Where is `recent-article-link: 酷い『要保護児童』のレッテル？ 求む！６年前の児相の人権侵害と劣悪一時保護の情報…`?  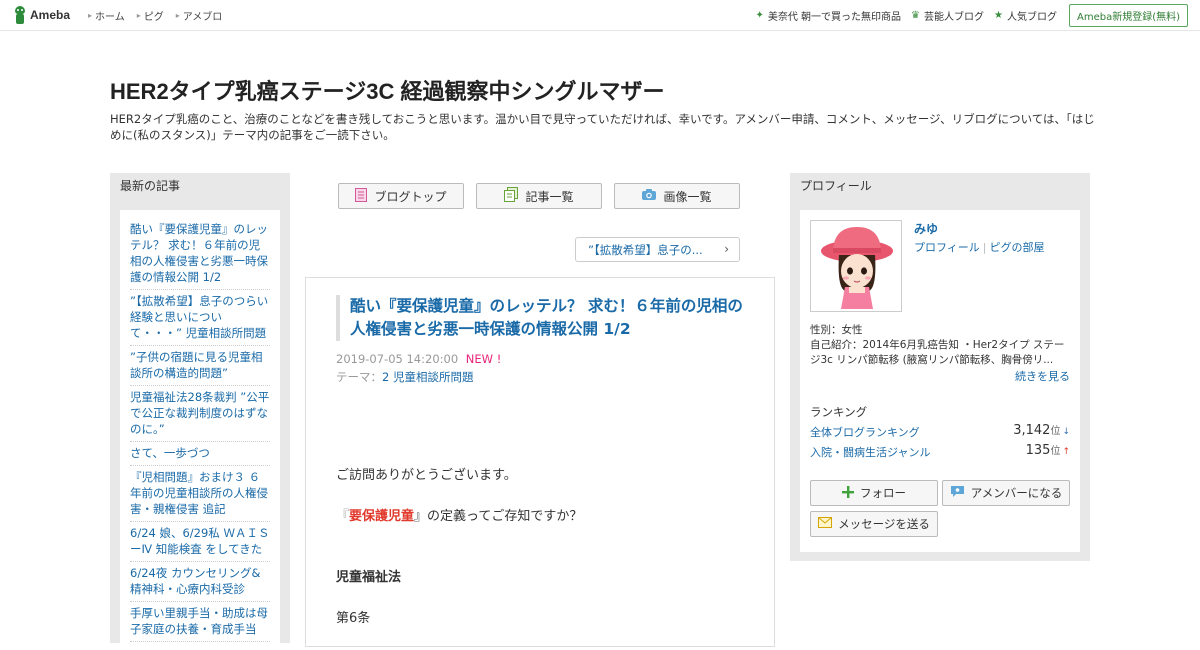
recent-article-link: 酷い『要保護児童』のレッテル？ 求む！６年前の児相の人権侵害と劣悪一時保護の情報… is located at coordinates (200, 254).